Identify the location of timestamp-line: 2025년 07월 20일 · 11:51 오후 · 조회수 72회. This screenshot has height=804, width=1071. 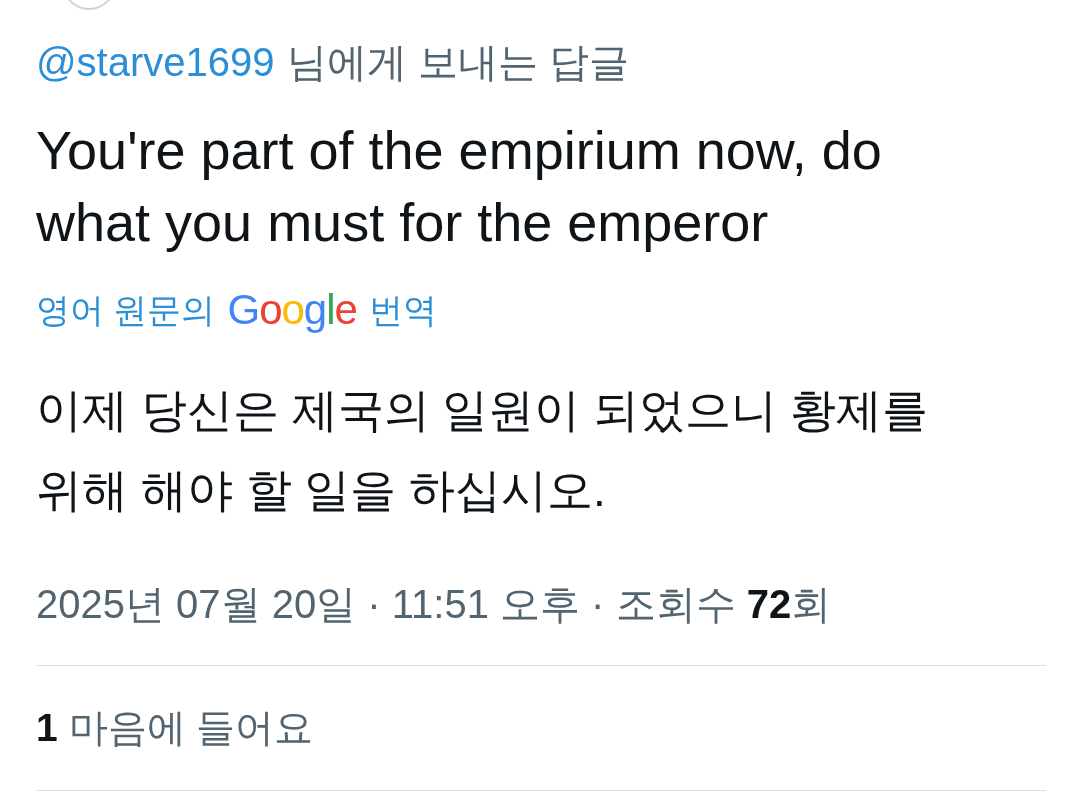
(434, 604).